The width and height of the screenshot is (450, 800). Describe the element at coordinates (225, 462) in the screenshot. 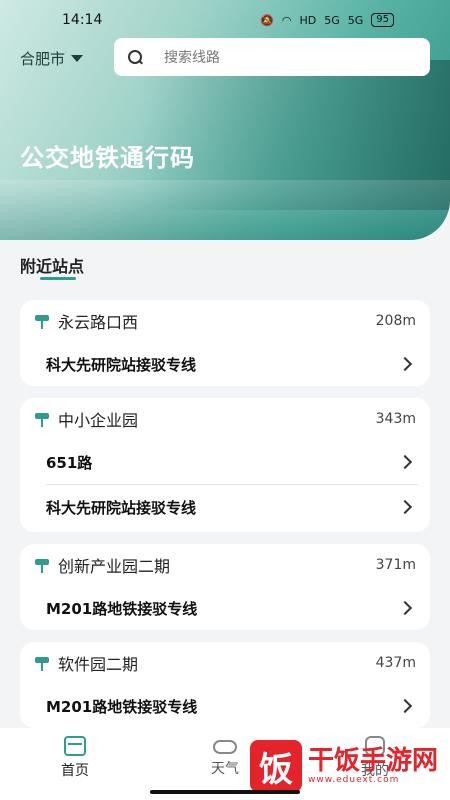

I see `line-row: 651路` at that location.